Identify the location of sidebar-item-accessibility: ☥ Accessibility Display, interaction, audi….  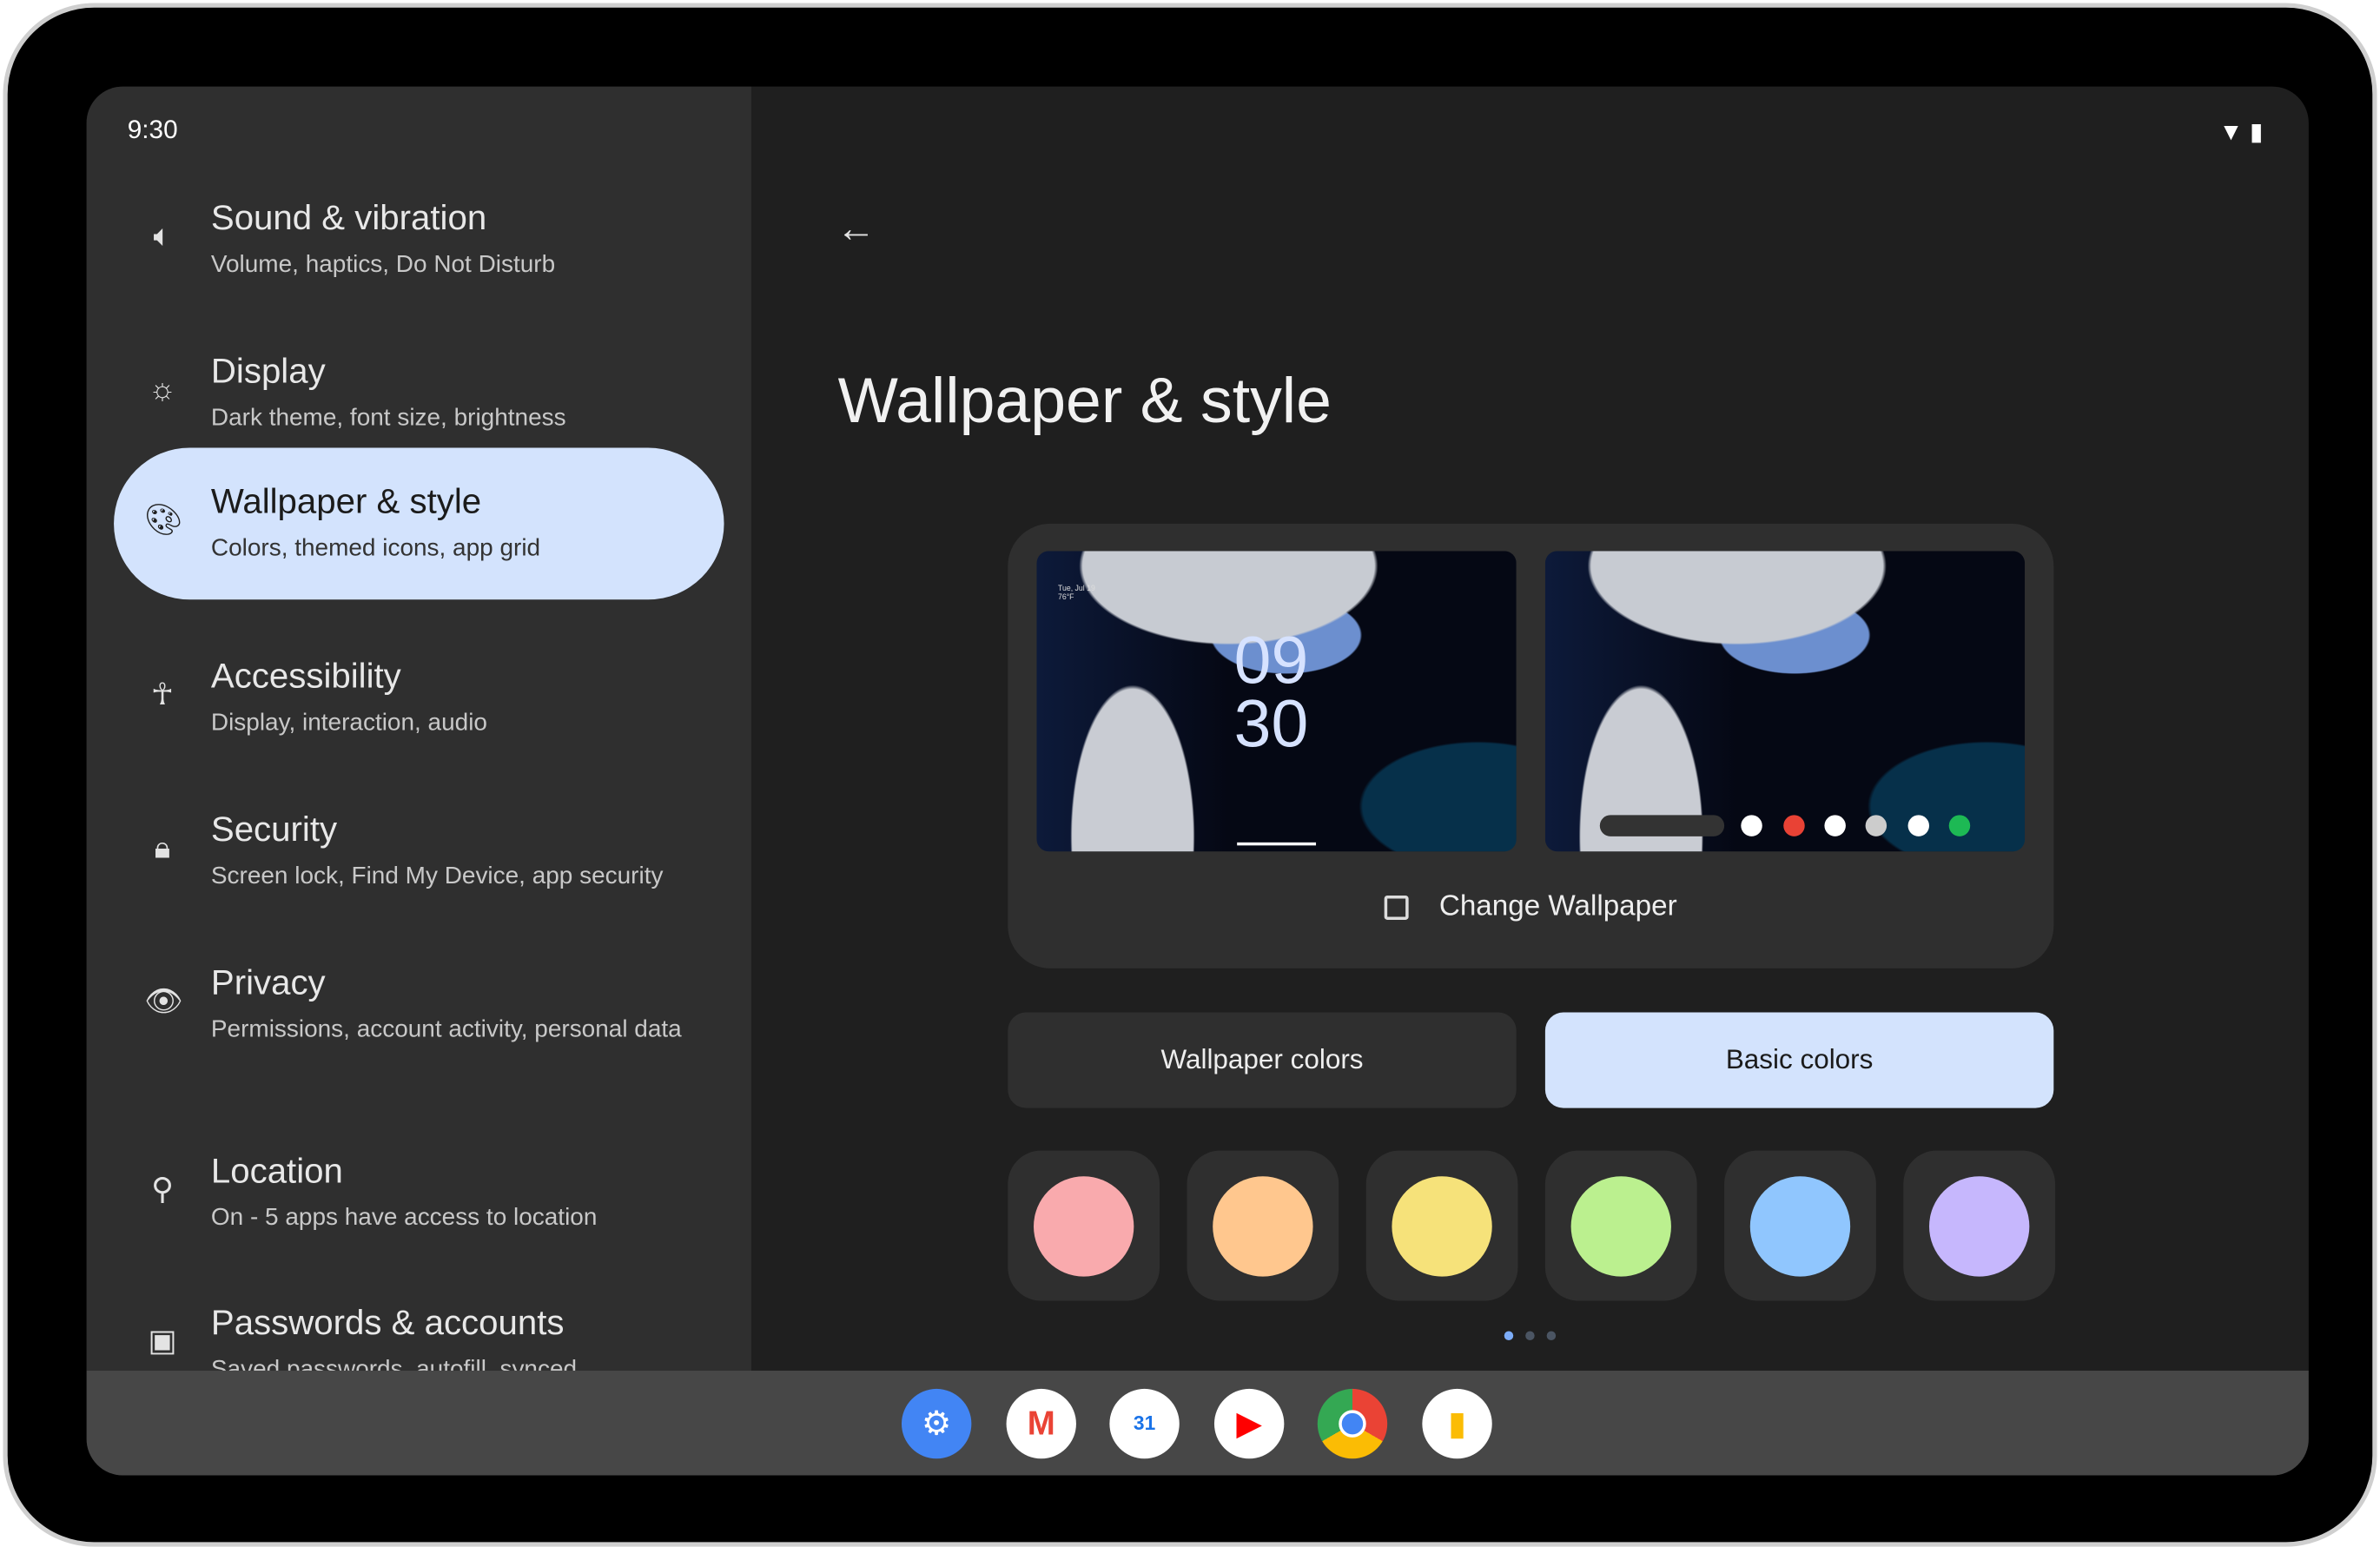
(419, 698).